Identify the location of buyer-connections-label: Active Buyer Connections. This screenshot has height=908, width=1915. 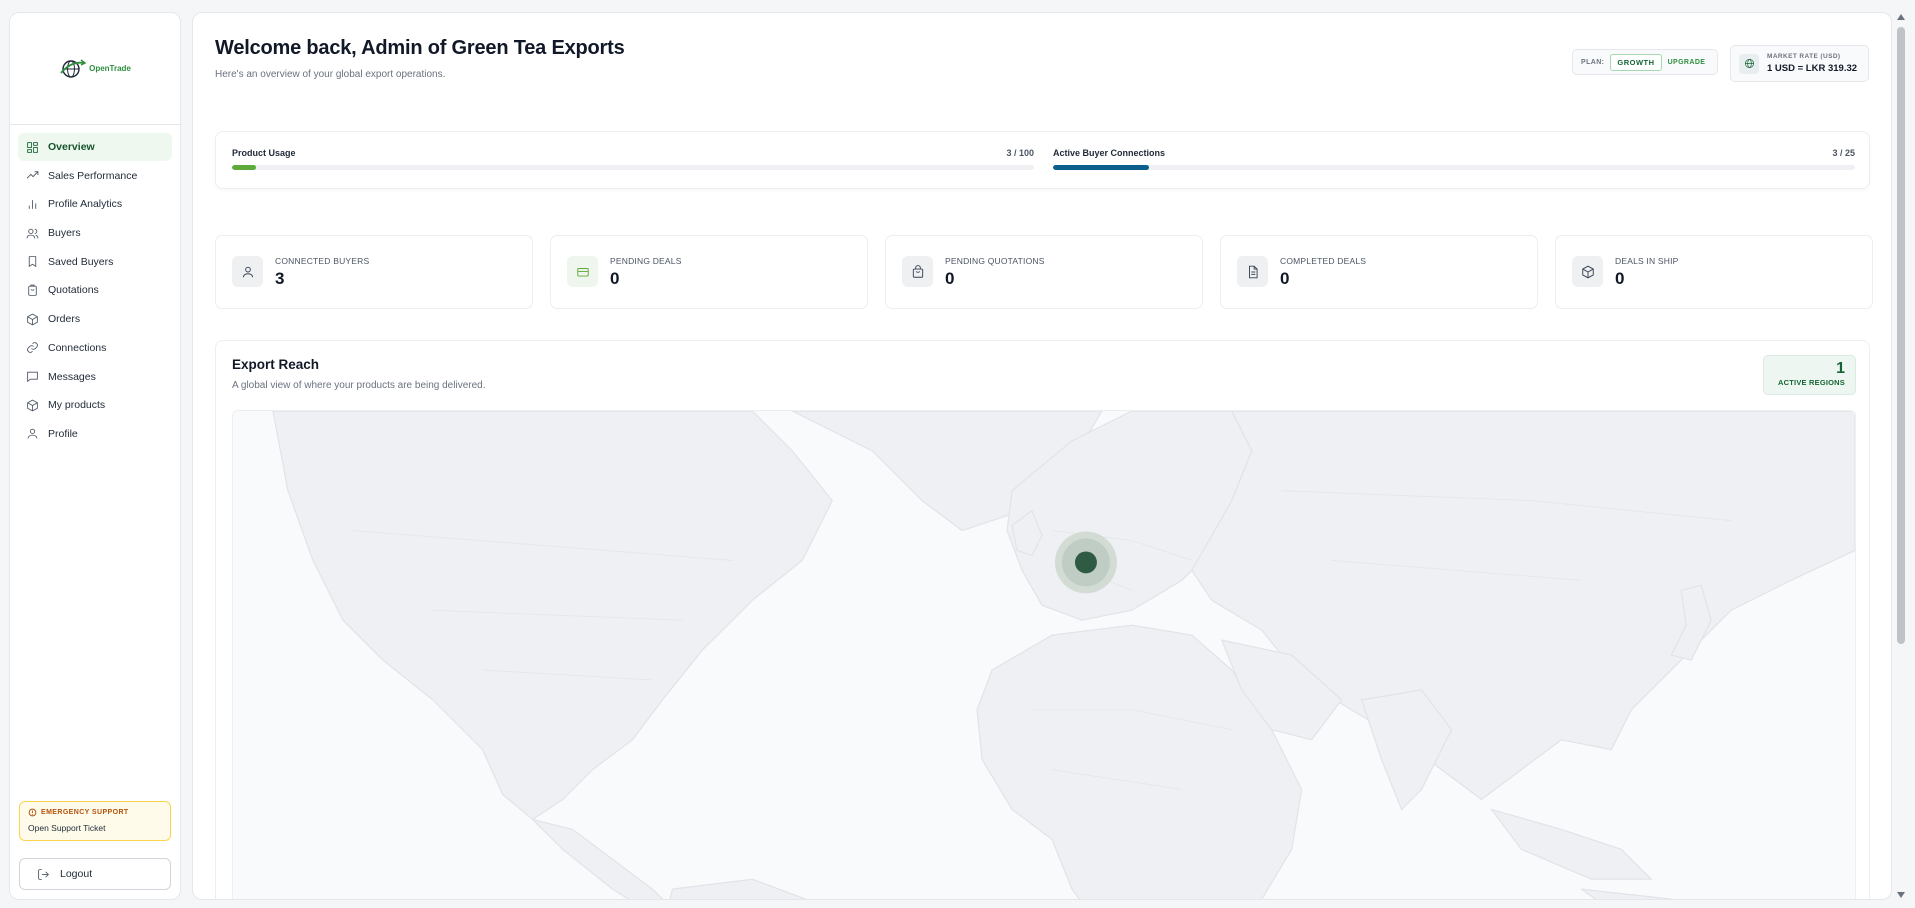
(1109, 153).